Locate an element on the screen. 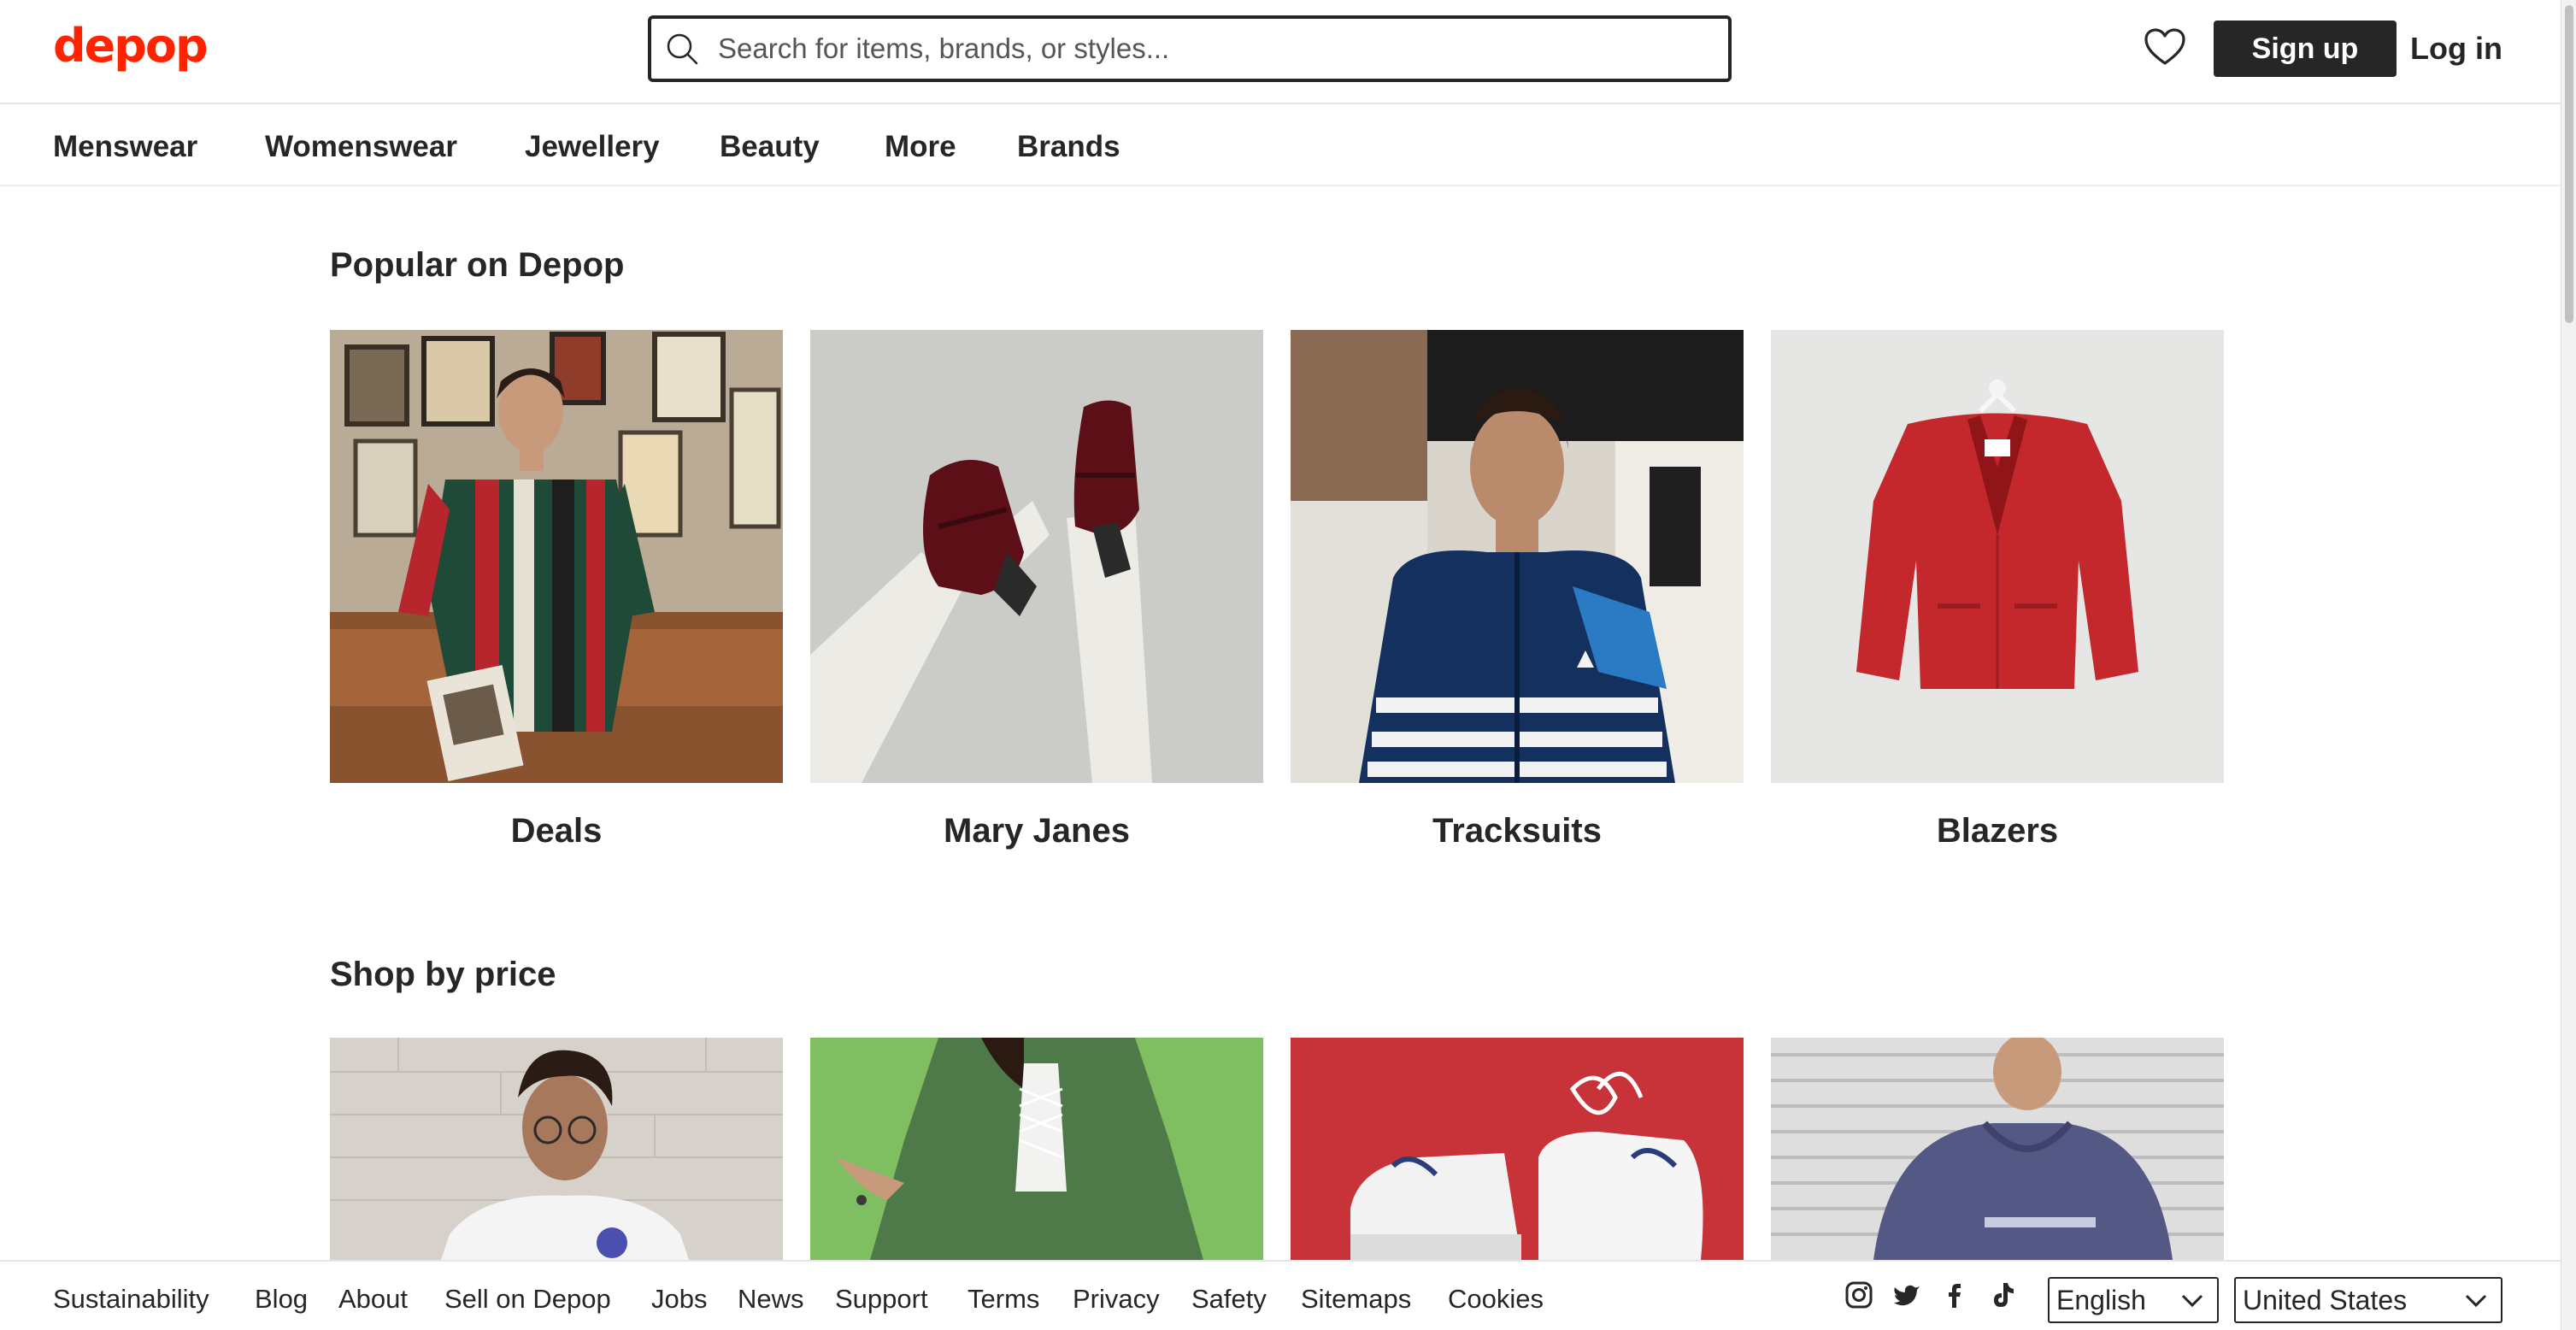  footer-link-sustainability: Sustainability is located at coordinates (131, 1299).